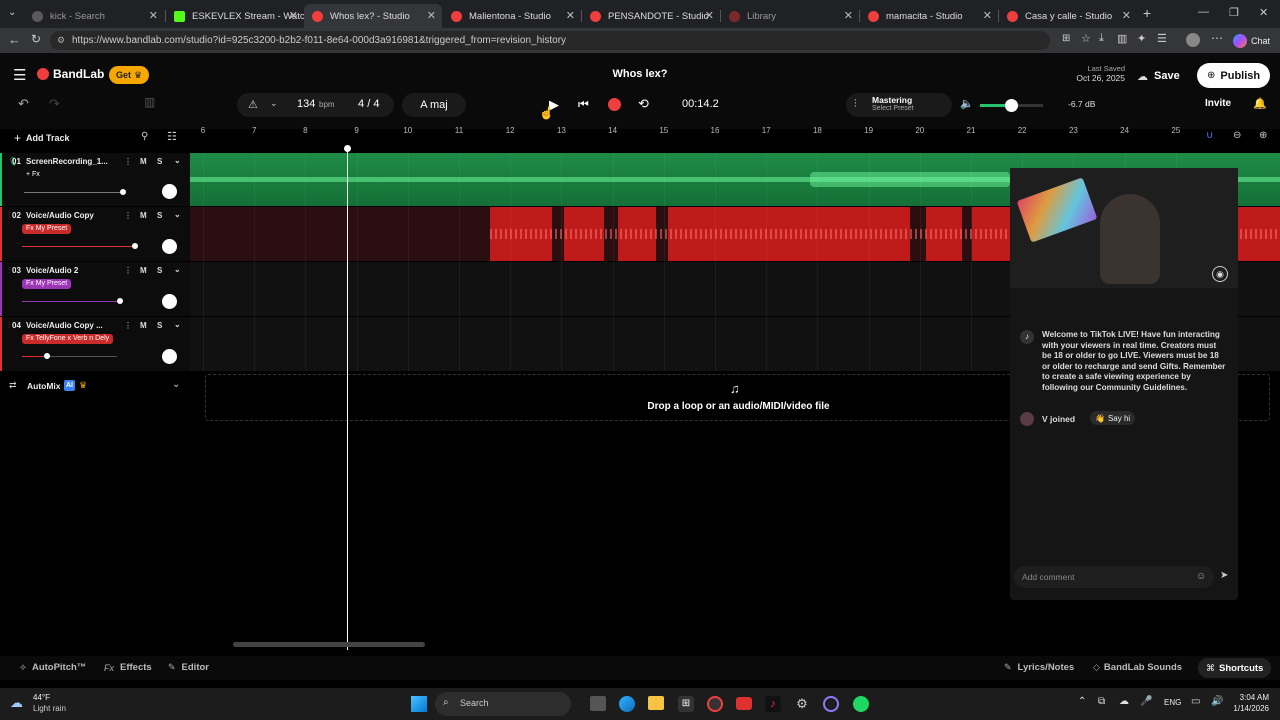 Image resolution: width=1280 pixels, height=720 pixels. What do you see at coordinates (95, 385) in the screenshot?
I see `automix-row: ⇄ AutoMix AI ♛ ⌄` at bounding box center [95, 385].